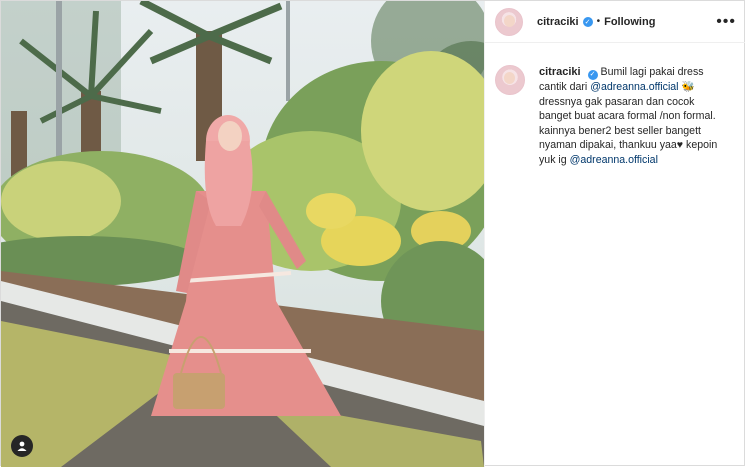 This screenshot has width=745, height=467. I want to click on username-link: citraciki, so click(558, 22).